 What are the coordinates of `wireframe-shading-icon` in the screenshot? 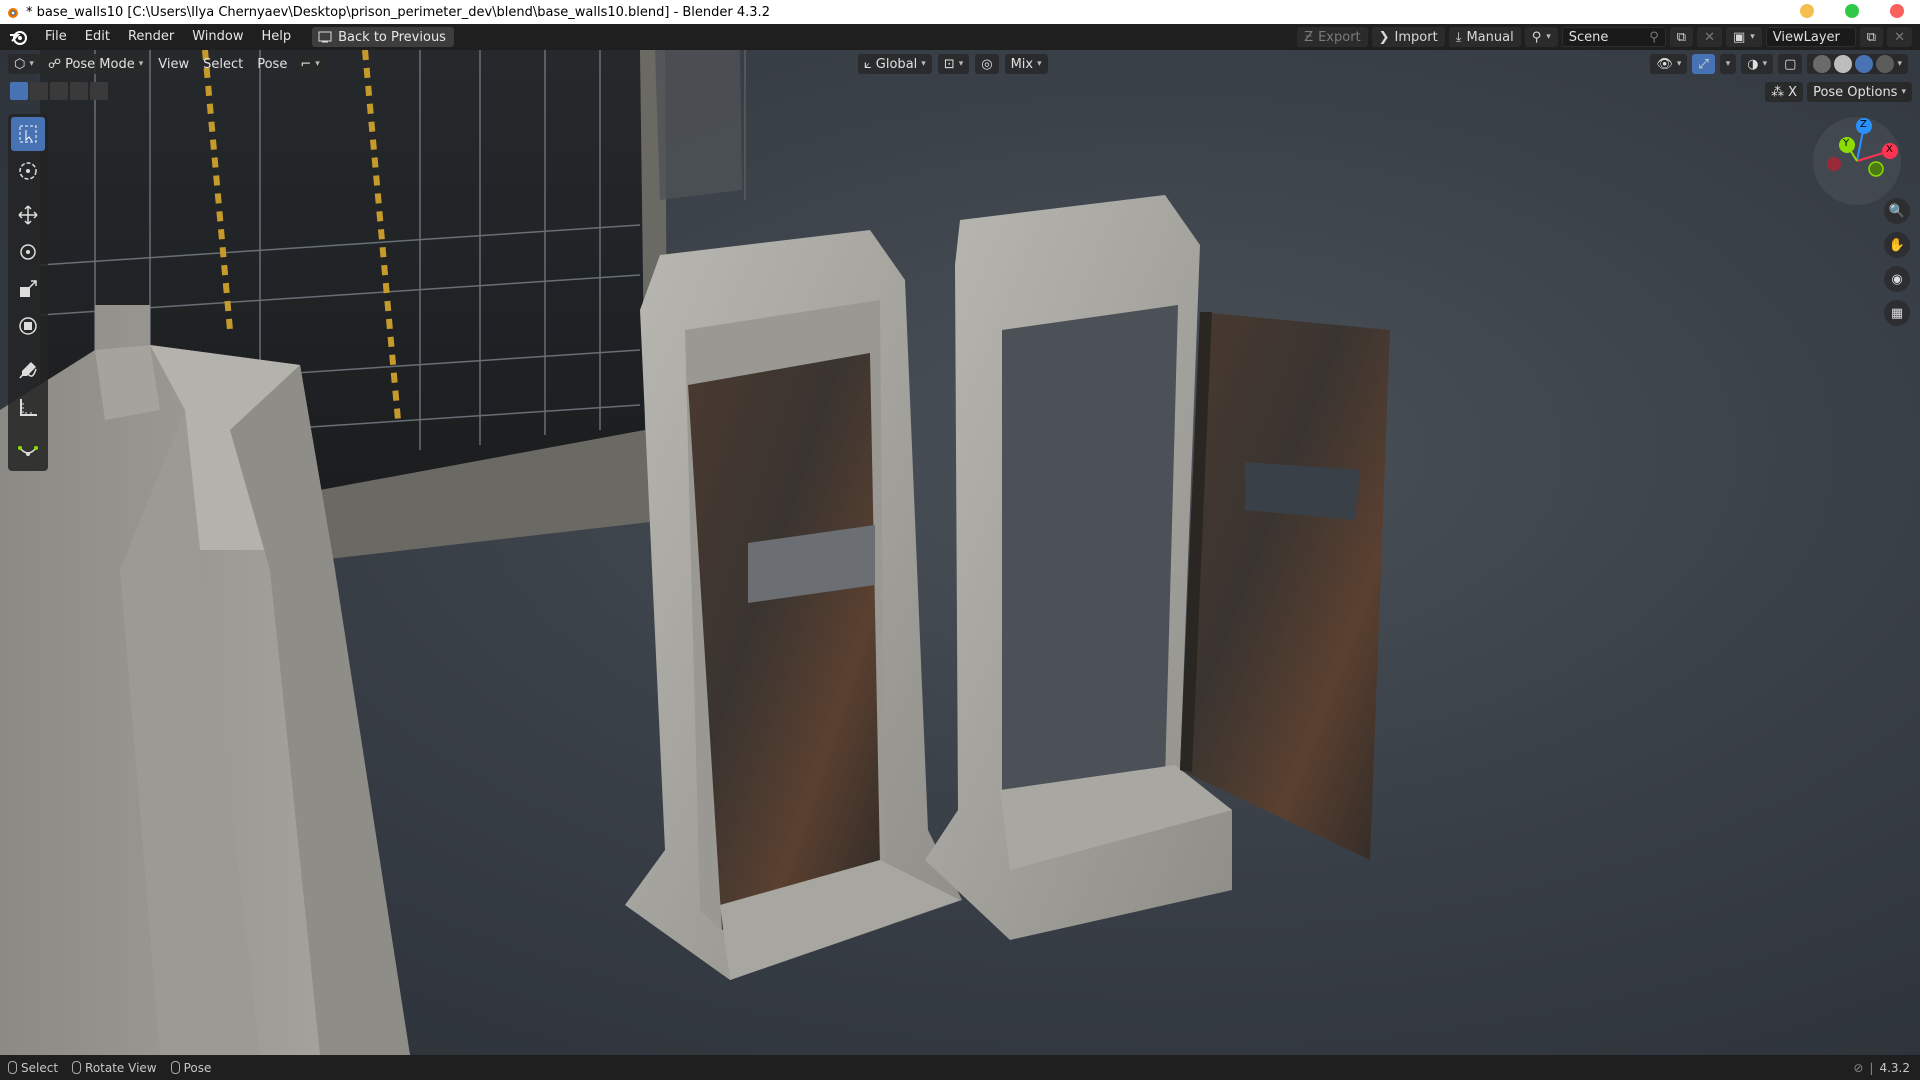 It's located at (1822, 64).